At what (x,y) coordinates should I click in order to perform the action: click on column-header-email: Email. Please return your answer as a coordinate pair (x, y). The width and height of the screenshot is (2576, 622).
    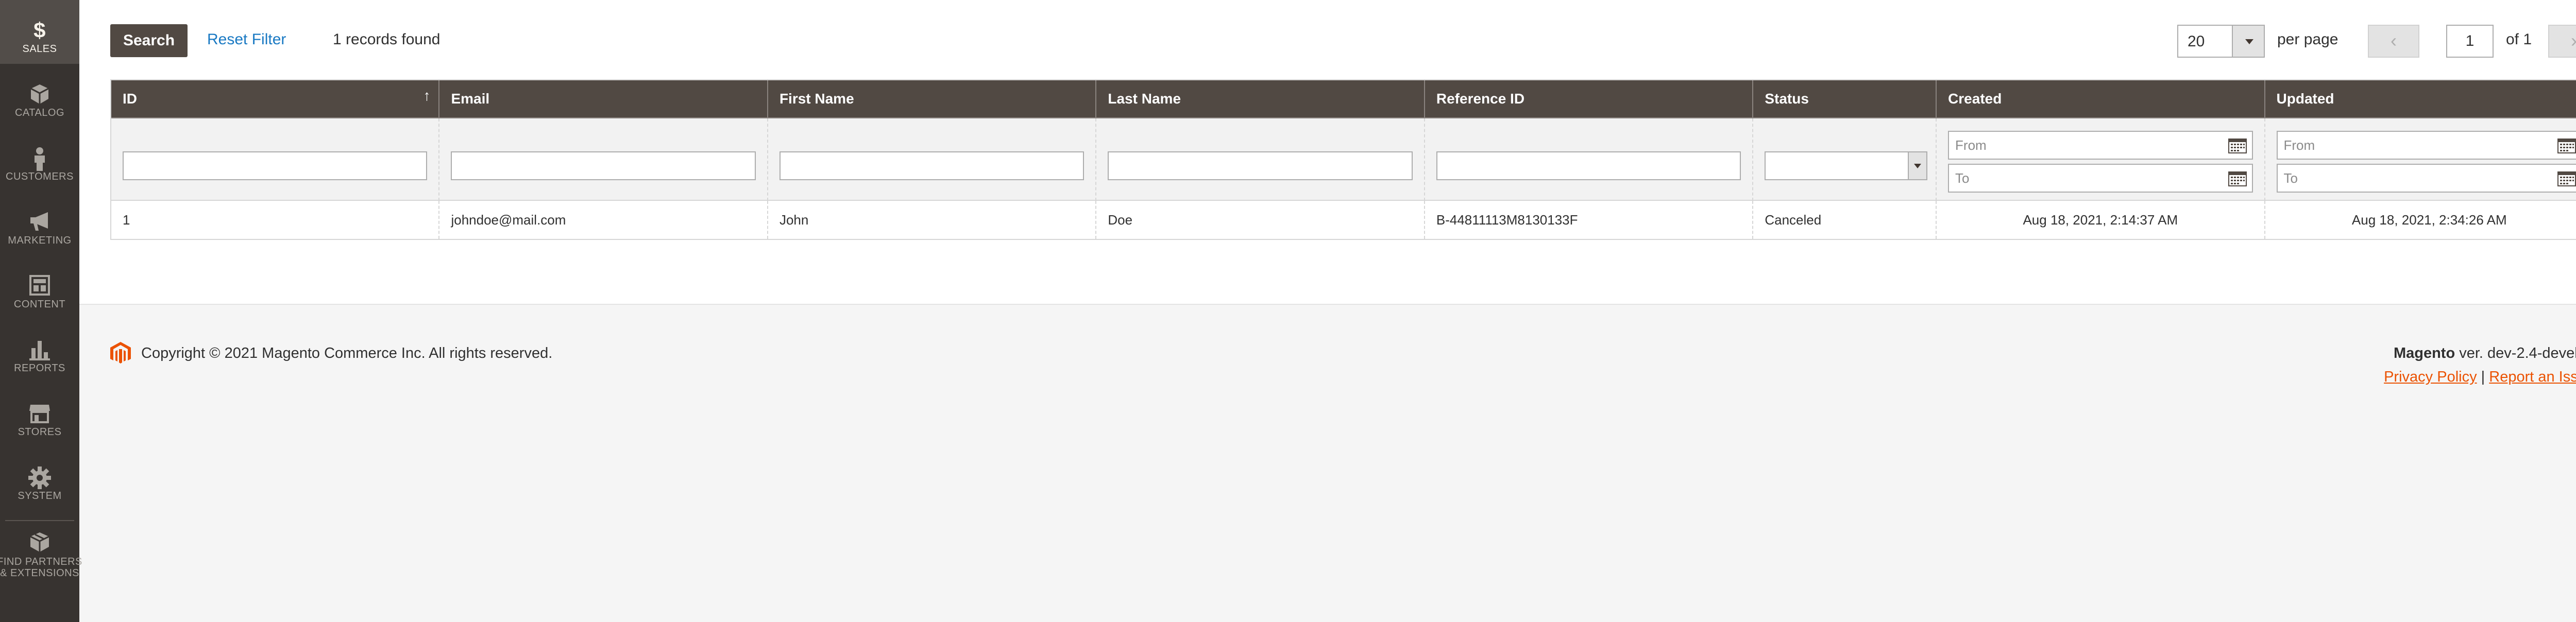
    Looking at the image, I should click on (603, 99).